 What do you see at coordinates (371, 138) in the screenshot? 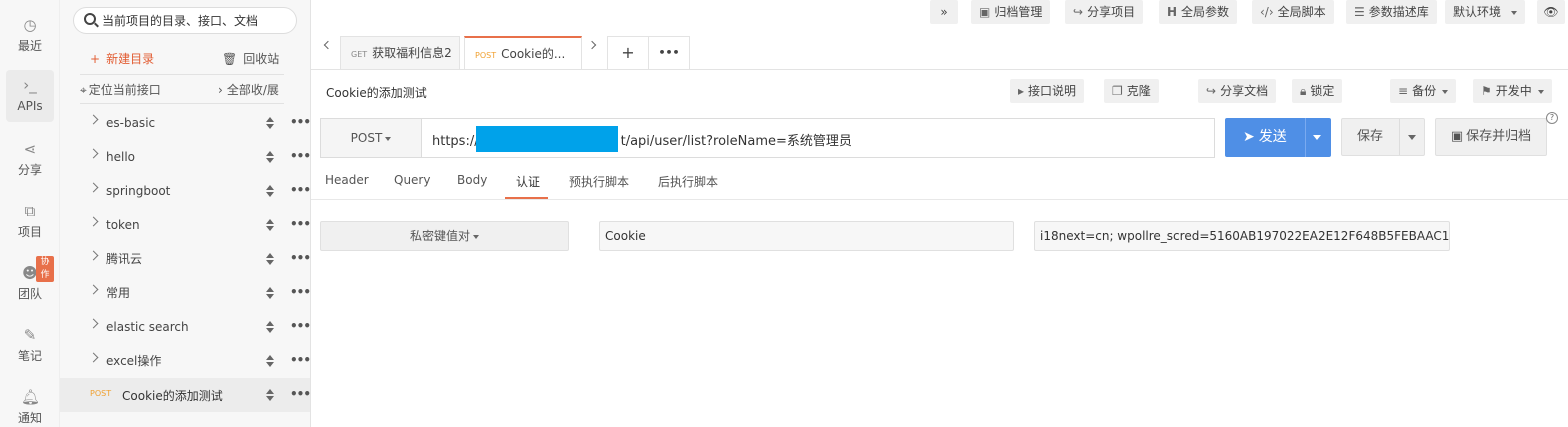
I see `method-select: POST` at bounding box center [371, 138].